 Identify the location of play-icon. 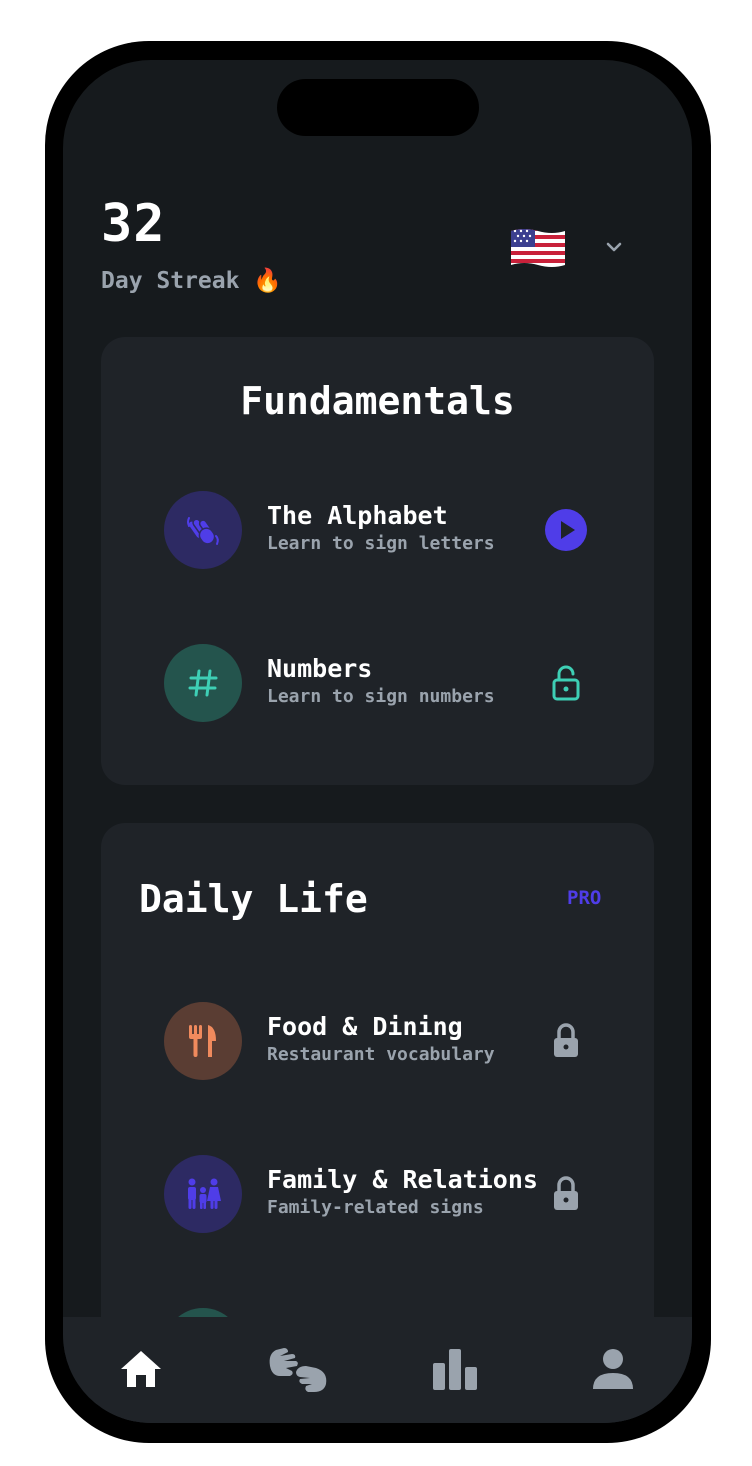
(566, 530).